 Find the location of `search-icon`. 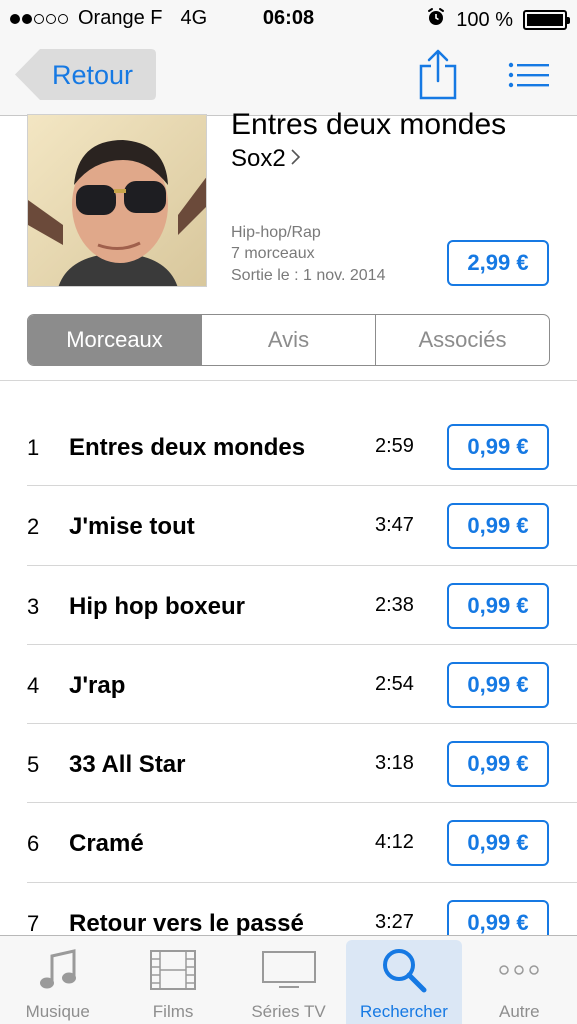

search-icon is located at coordinates (404, 967).